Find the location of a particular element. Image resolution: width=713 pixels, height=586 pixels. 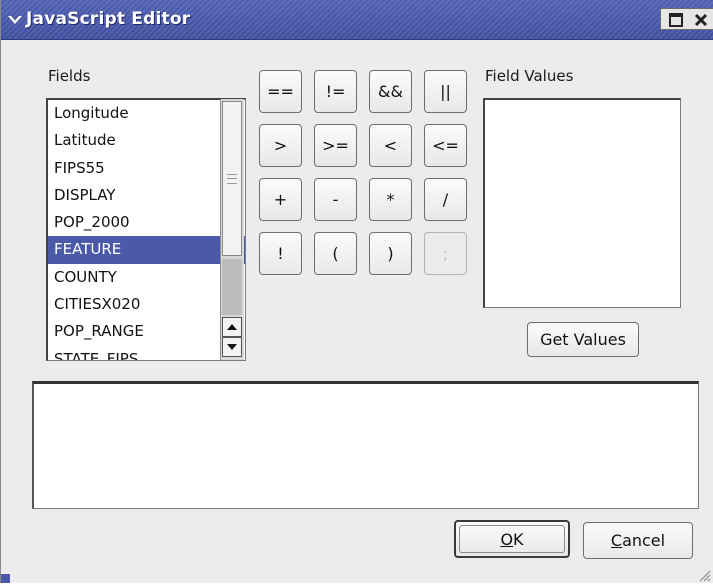

list-item: Latitude is located at coordinates (146, 140).